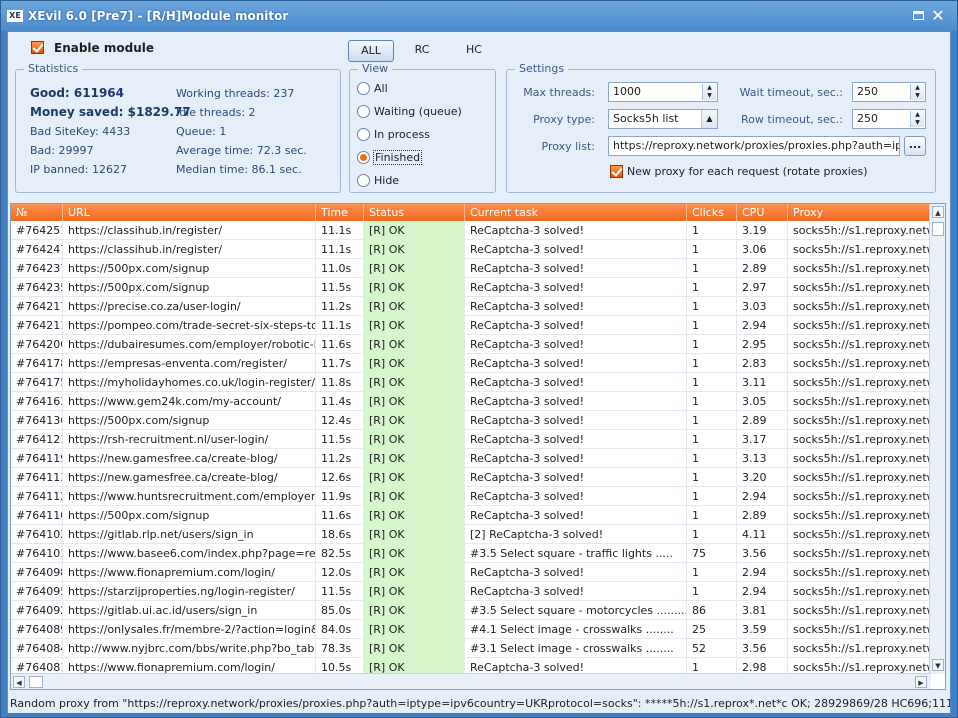 Image resolution: width=958 pixels, height=718 pixels. I want to click on view-all-radio, so click(363, 88).